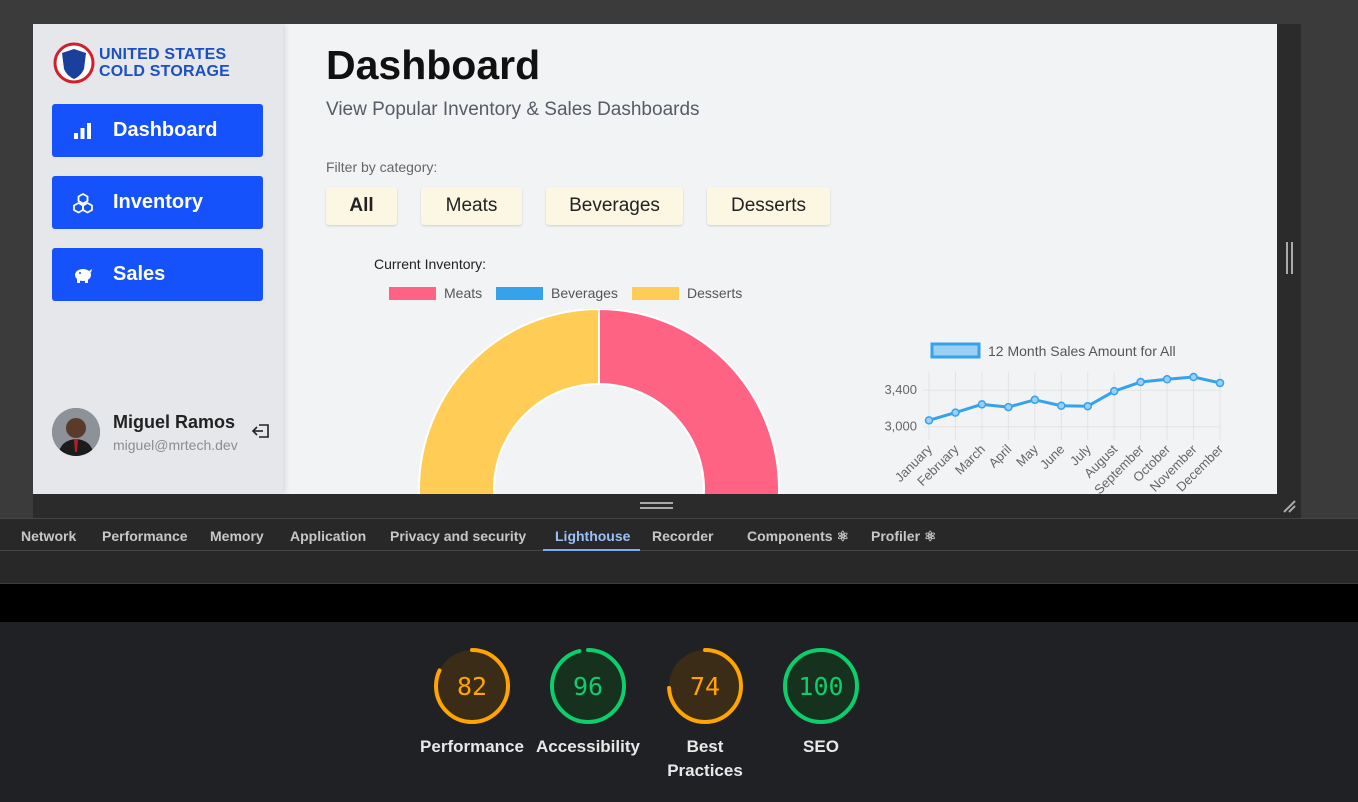 Image resolution: width=1358 pixels, height=802 pixels. What do you see at coordinates (821, 746) in the screenshot?
I see `gauge-label: SEO` at bounding box center [821, 746].